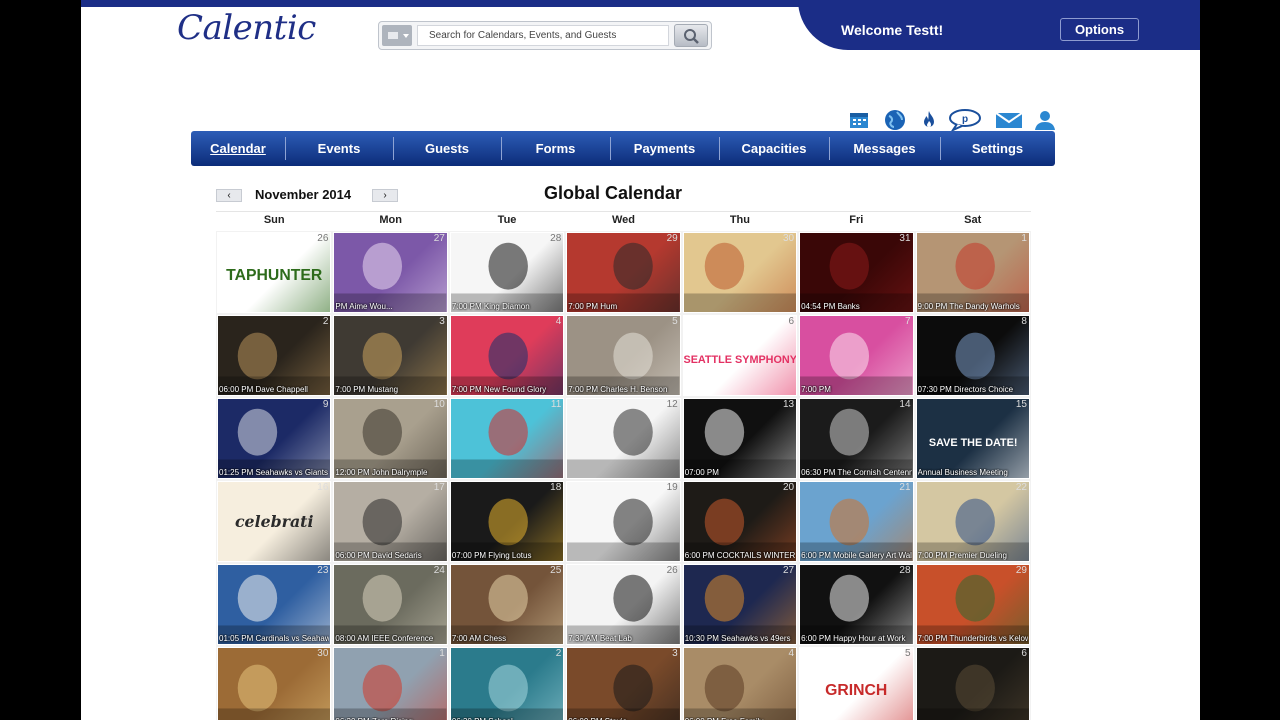  I want to click on event-label: 06:00 PM David Sedaris, so click(390, 555).